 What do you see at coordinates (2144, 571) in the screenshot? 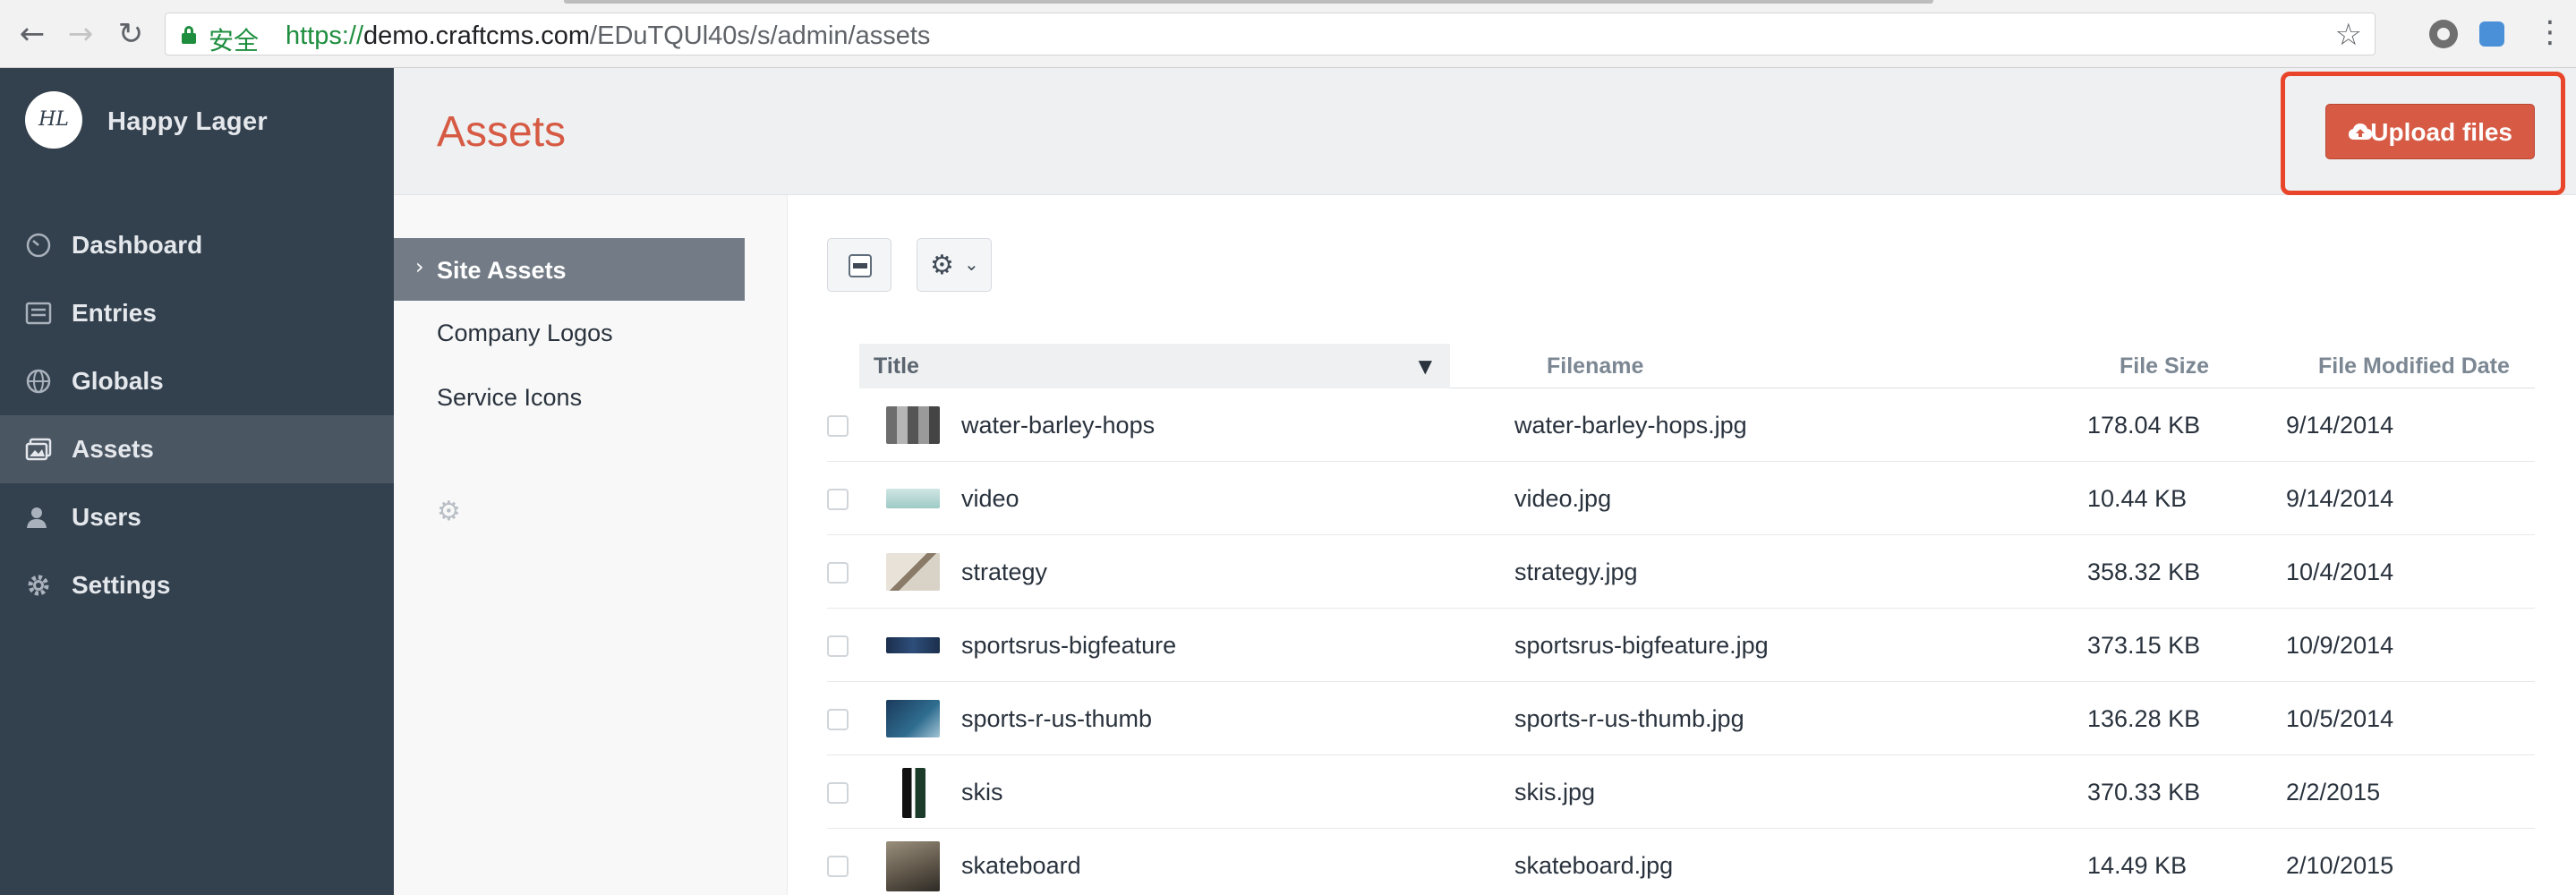
I see `asset-size: 358.32 KB` at bounding box center [2144, 571].